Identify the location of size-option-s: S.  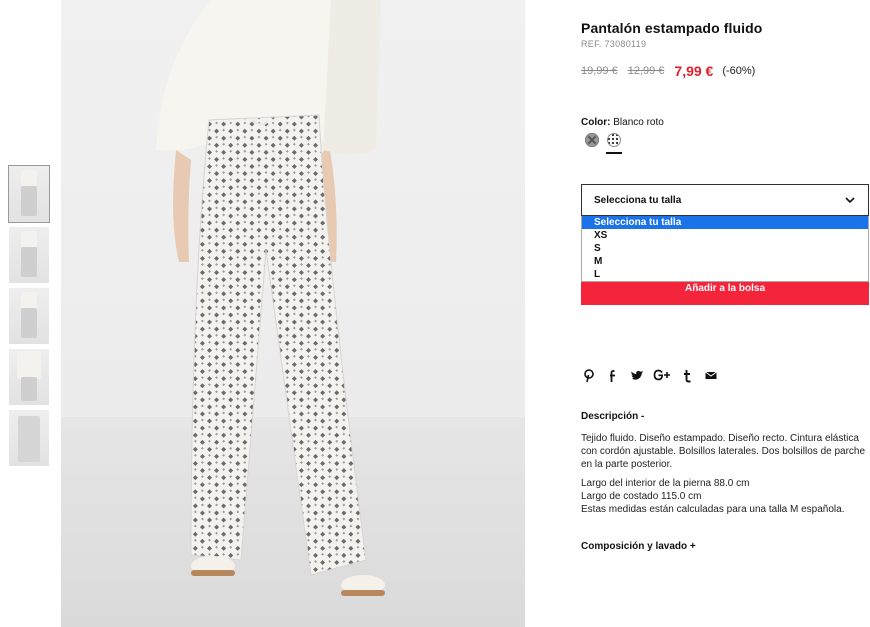
(725, 248).